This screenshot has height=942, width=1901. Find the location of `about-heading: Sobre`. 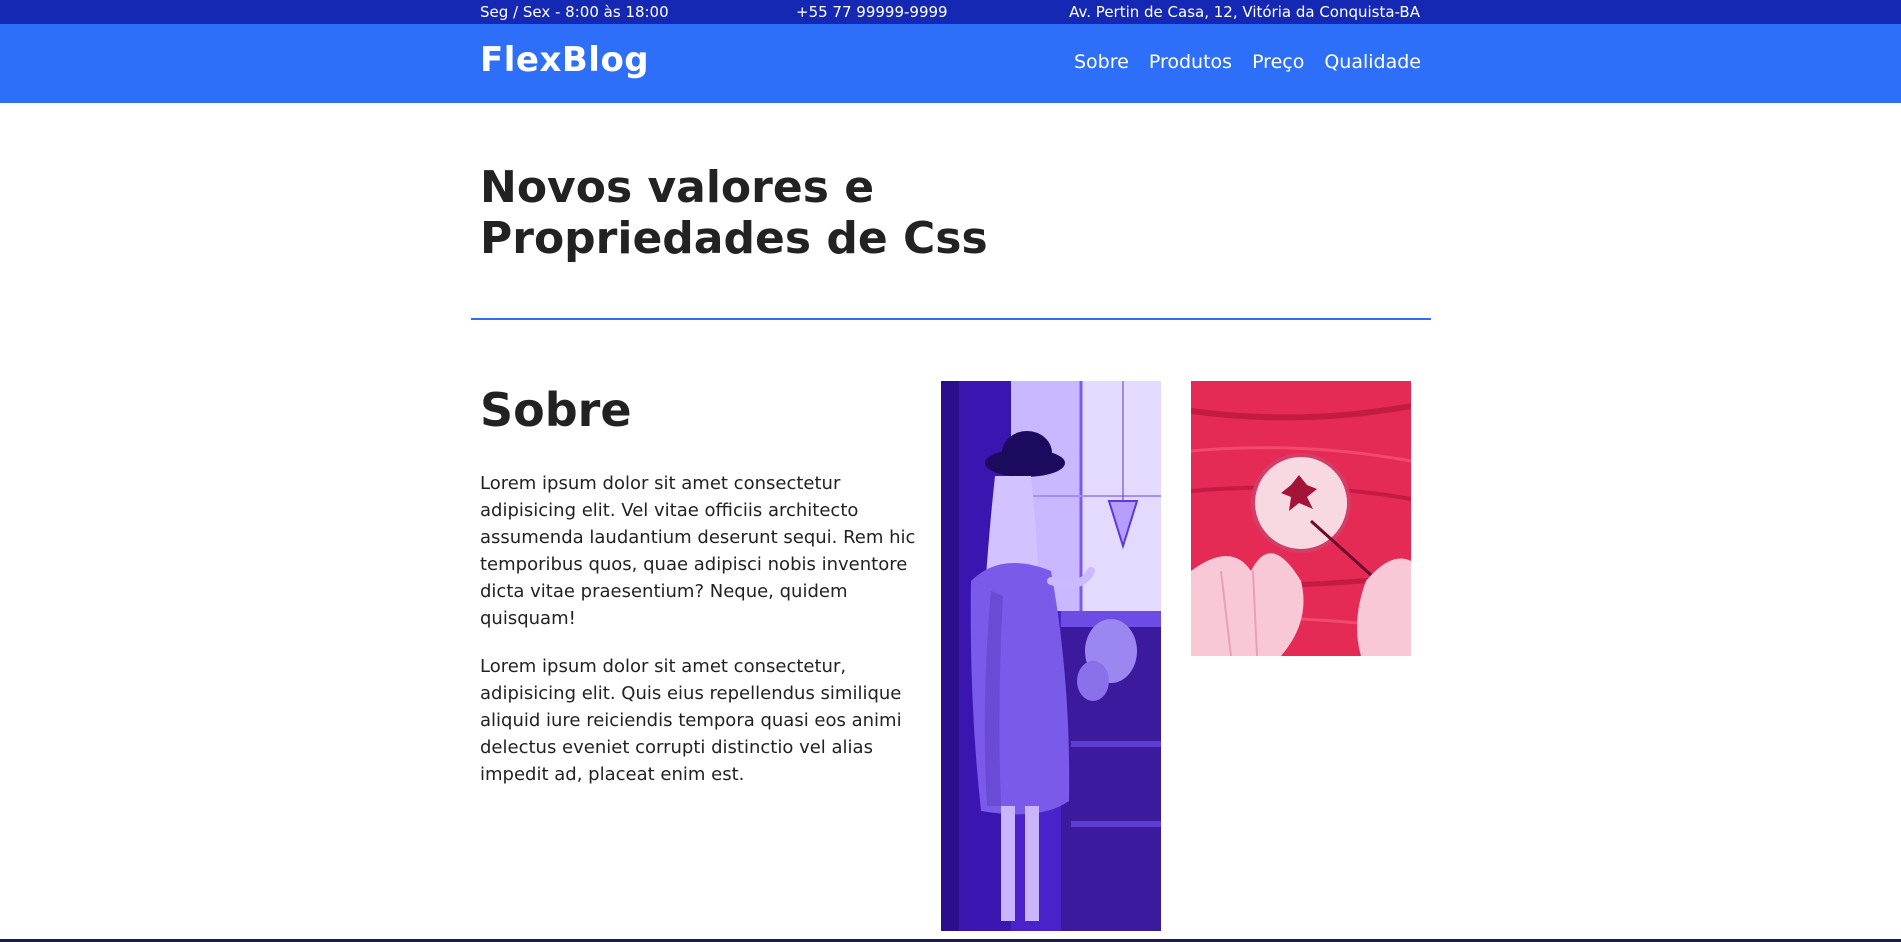

about-heading: Sobre is located at coordinates (556, 410).